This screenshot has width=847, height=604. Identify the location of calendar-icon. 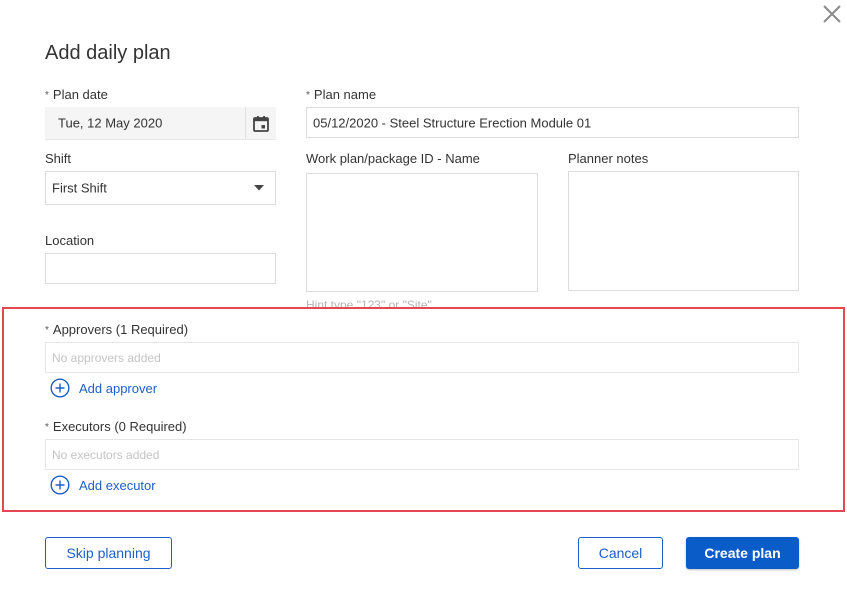
(261, 124).